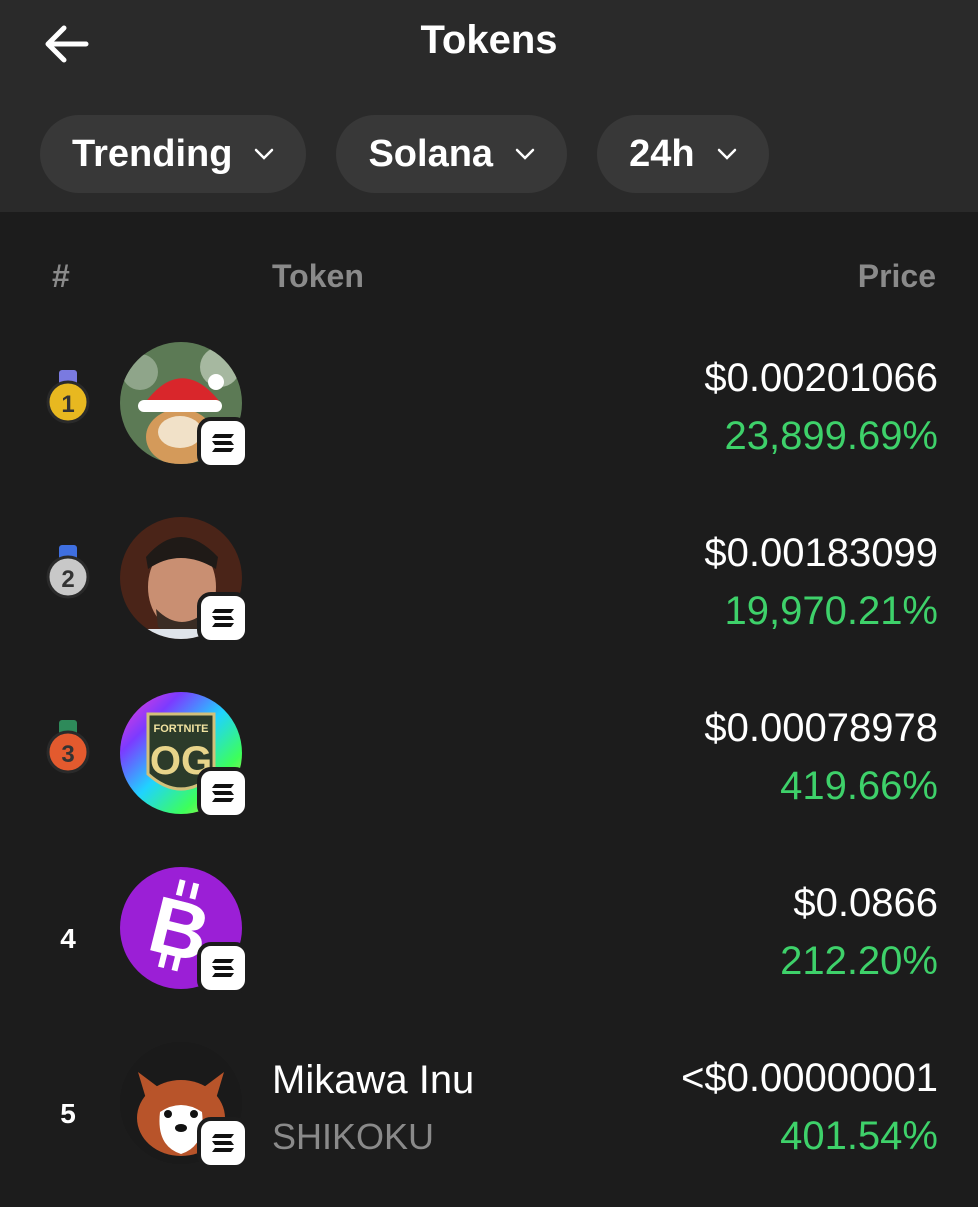 This screenshot has height=1207, width=978. I want to click on bronze-medal-icon: 3, so click(68, 747).